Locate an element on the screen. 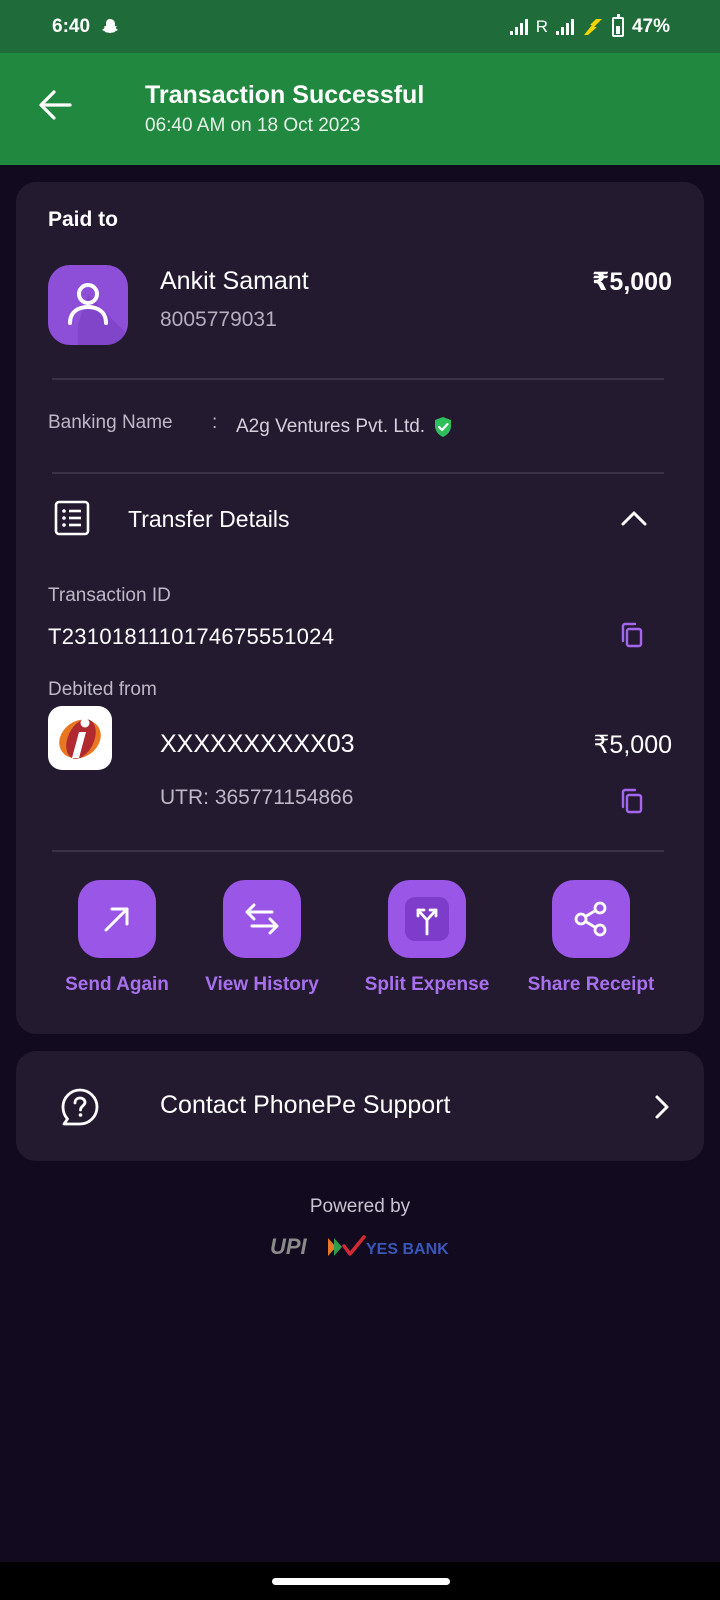 This screenshot has height=1600, width=720. battery-icon is located at coordinates (617, 25).